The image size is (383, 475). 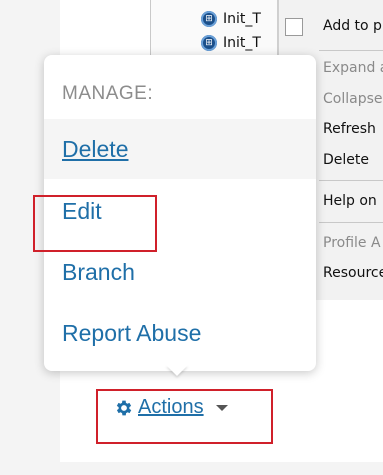 I want to click on menu-item-label: Branch, so click(x=98, y=271).